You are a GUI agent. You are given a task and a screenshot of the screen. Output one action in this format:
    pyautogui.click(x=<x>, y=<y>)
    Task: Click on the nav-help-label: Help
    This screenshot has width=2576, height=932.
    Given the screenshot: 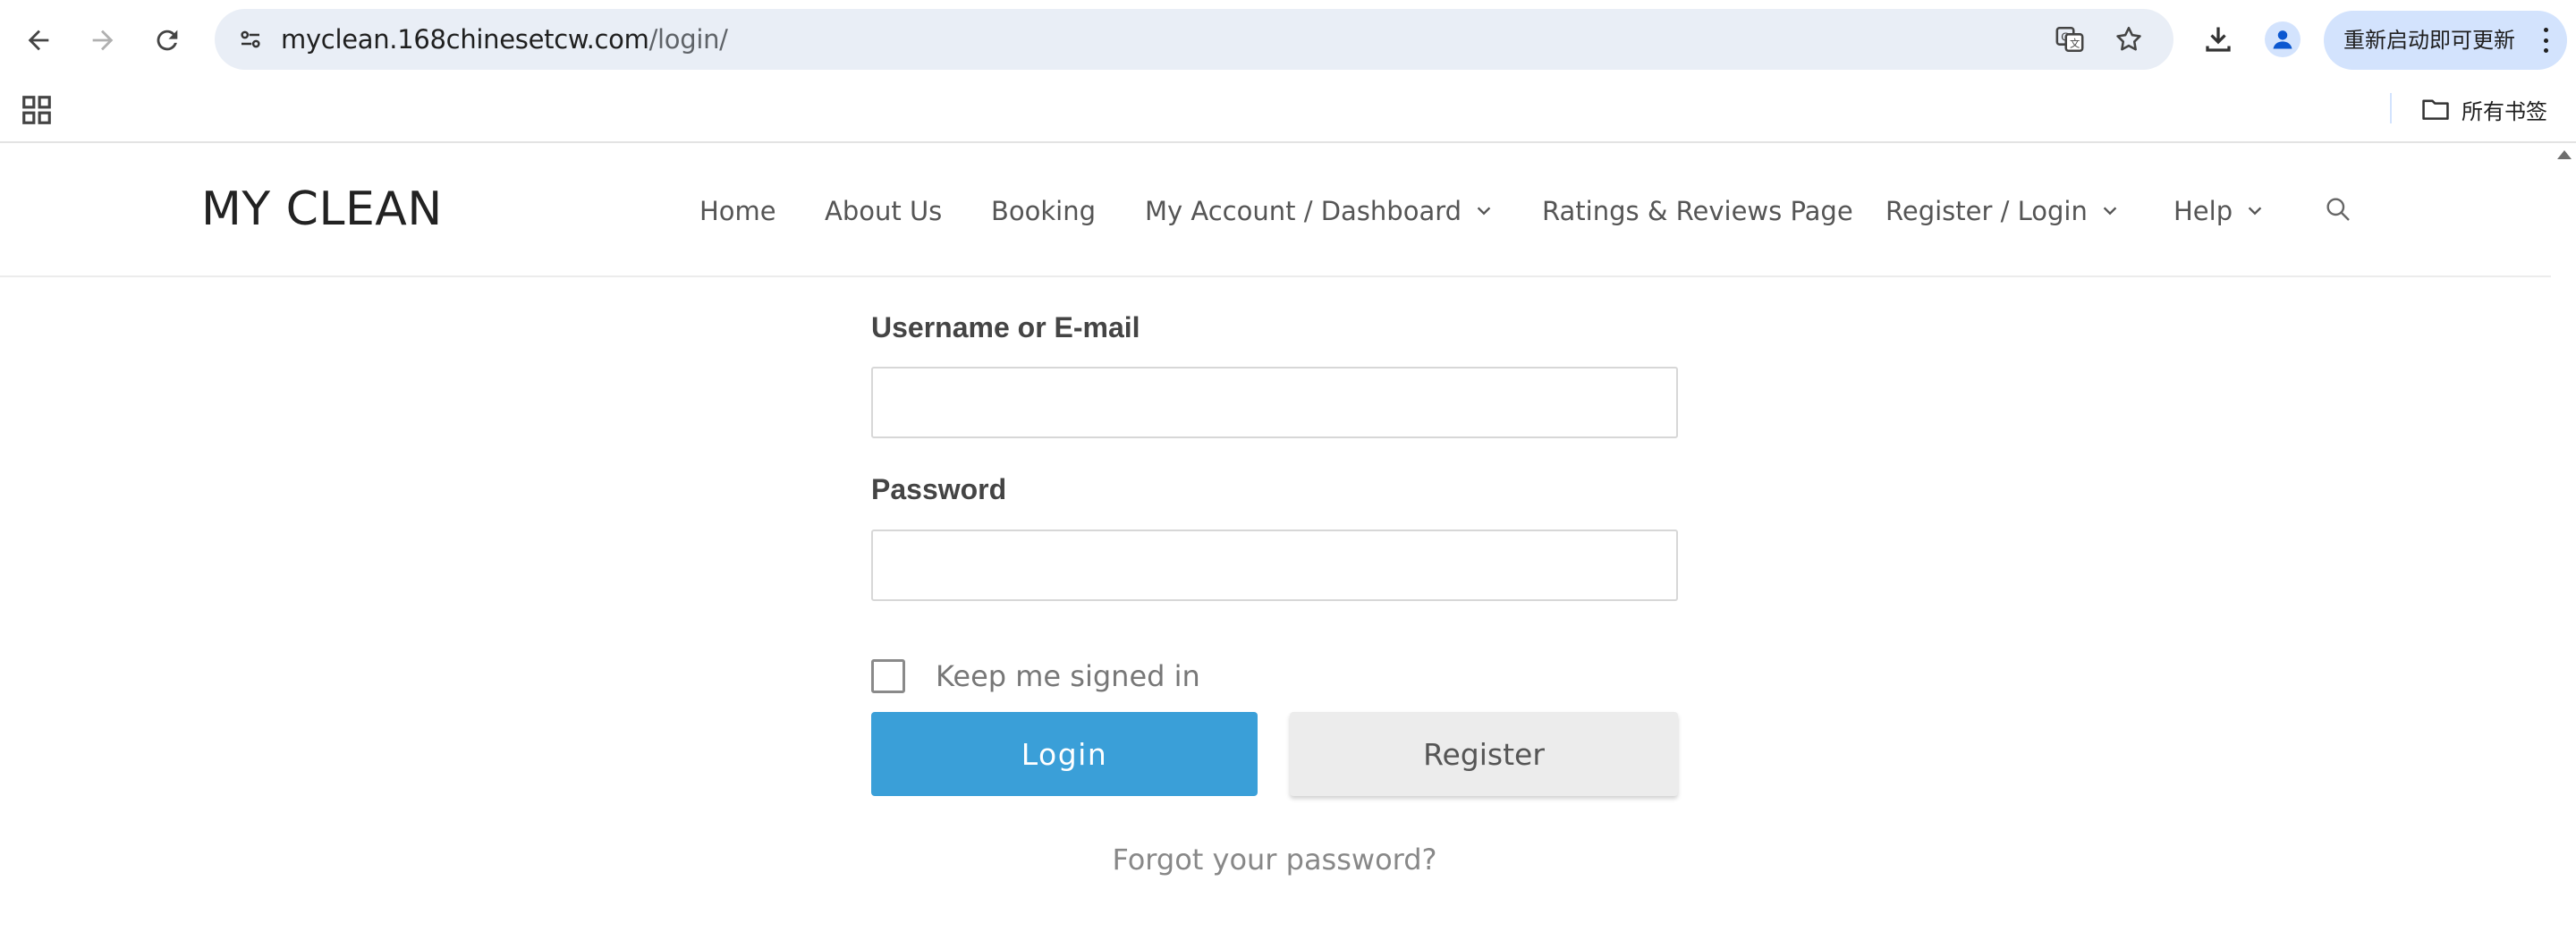 What is the action you would take?
    pyautogui.click(x=2203, y=211)
    